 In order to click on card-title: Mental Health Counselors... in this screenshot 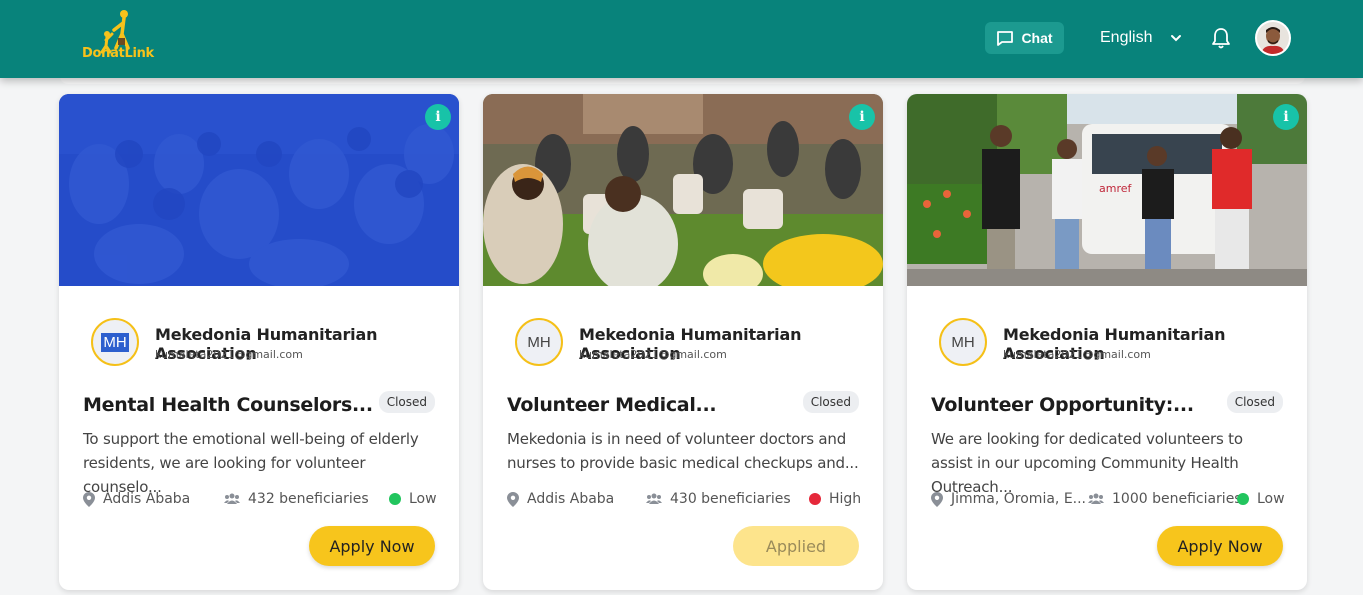, I will do `click(228, 405)`.